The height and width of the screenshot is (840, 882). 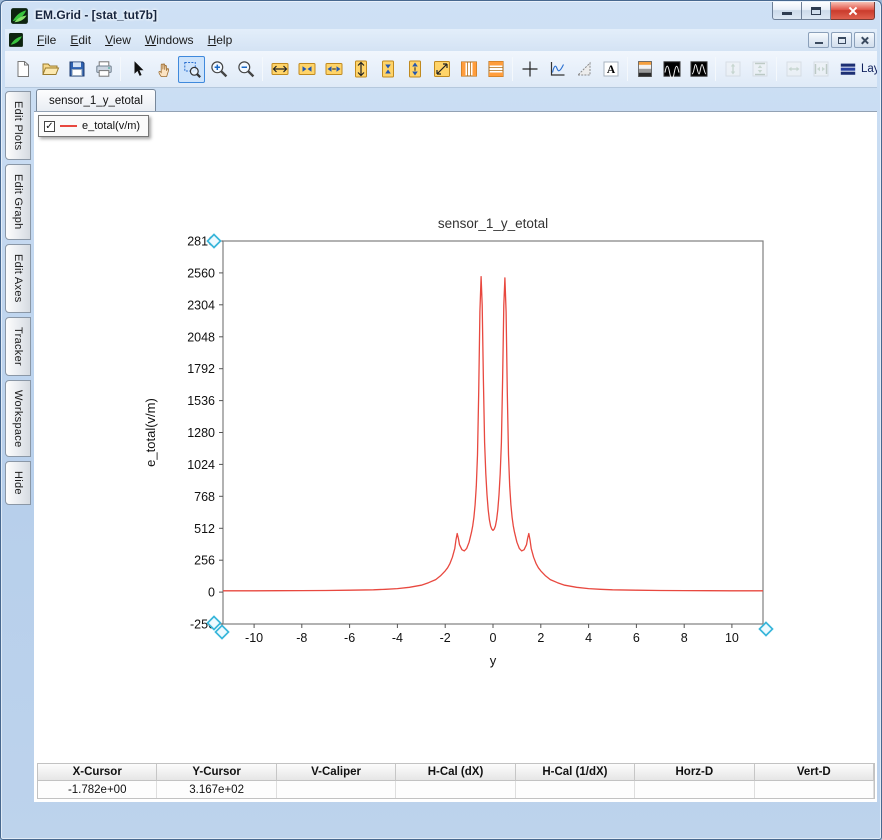 I want to click on side-tab-edit-axes: Edit Axes, so click(x=18, y=278).